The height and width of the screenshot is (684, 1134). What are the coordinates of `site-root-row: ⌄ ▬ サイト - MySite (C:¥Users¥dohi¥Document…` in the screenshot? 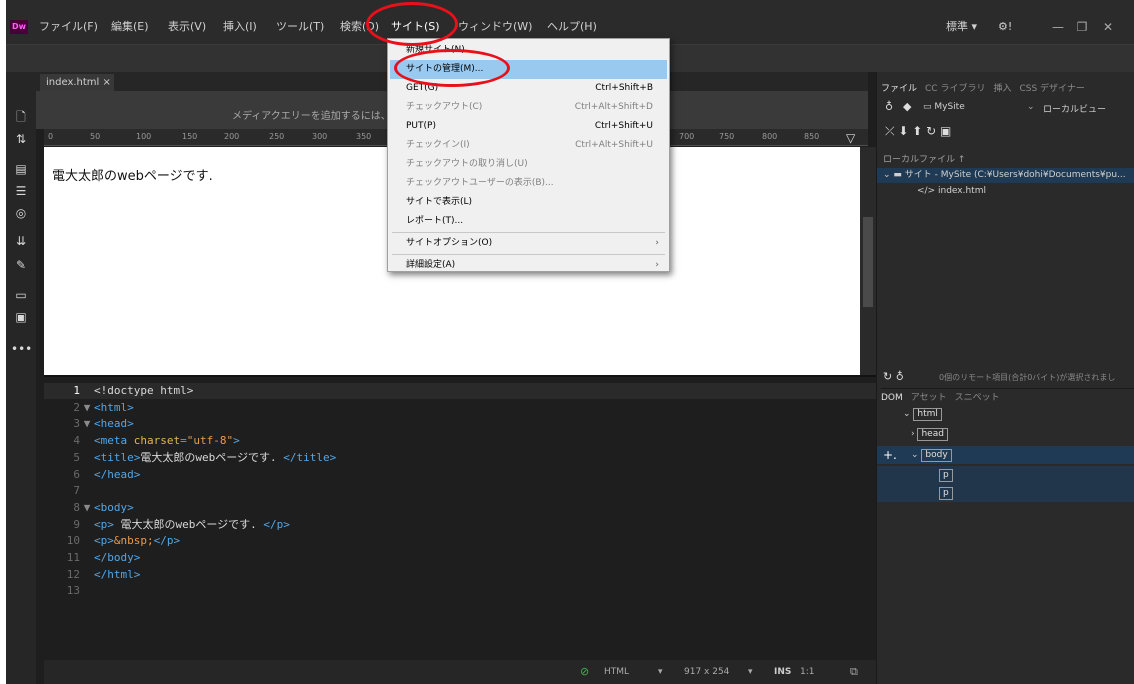 It's located at (1005, 175).